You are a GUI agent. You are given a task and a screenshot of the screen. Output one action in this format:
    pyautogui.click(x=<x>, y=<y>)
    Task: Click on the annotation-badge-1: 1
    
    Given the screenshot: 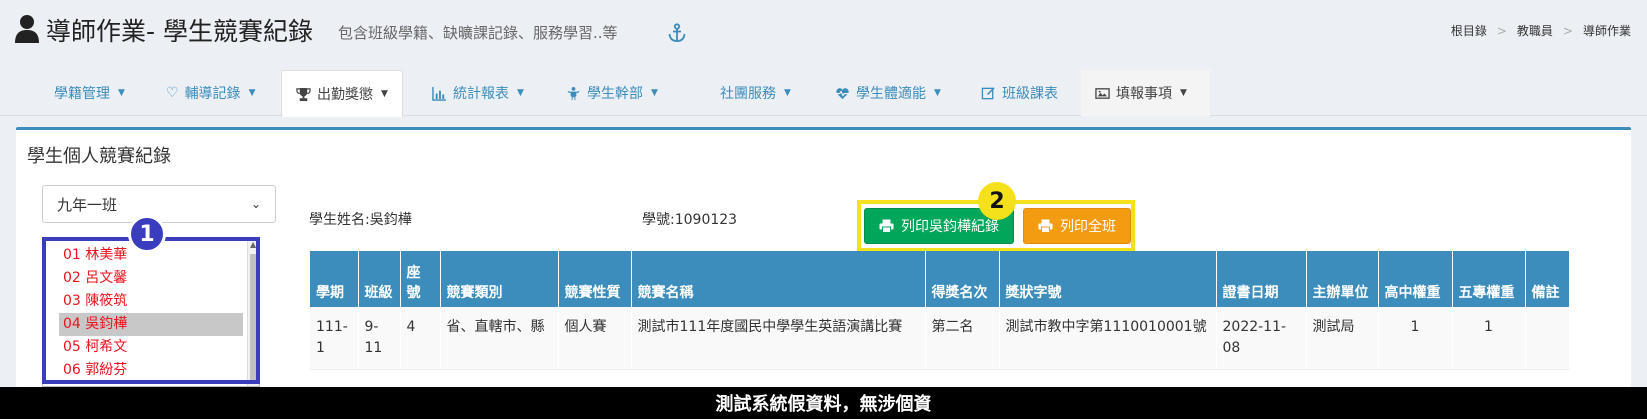 What is the action you would take?
    pyautogui.click(x=147, y=234)
    